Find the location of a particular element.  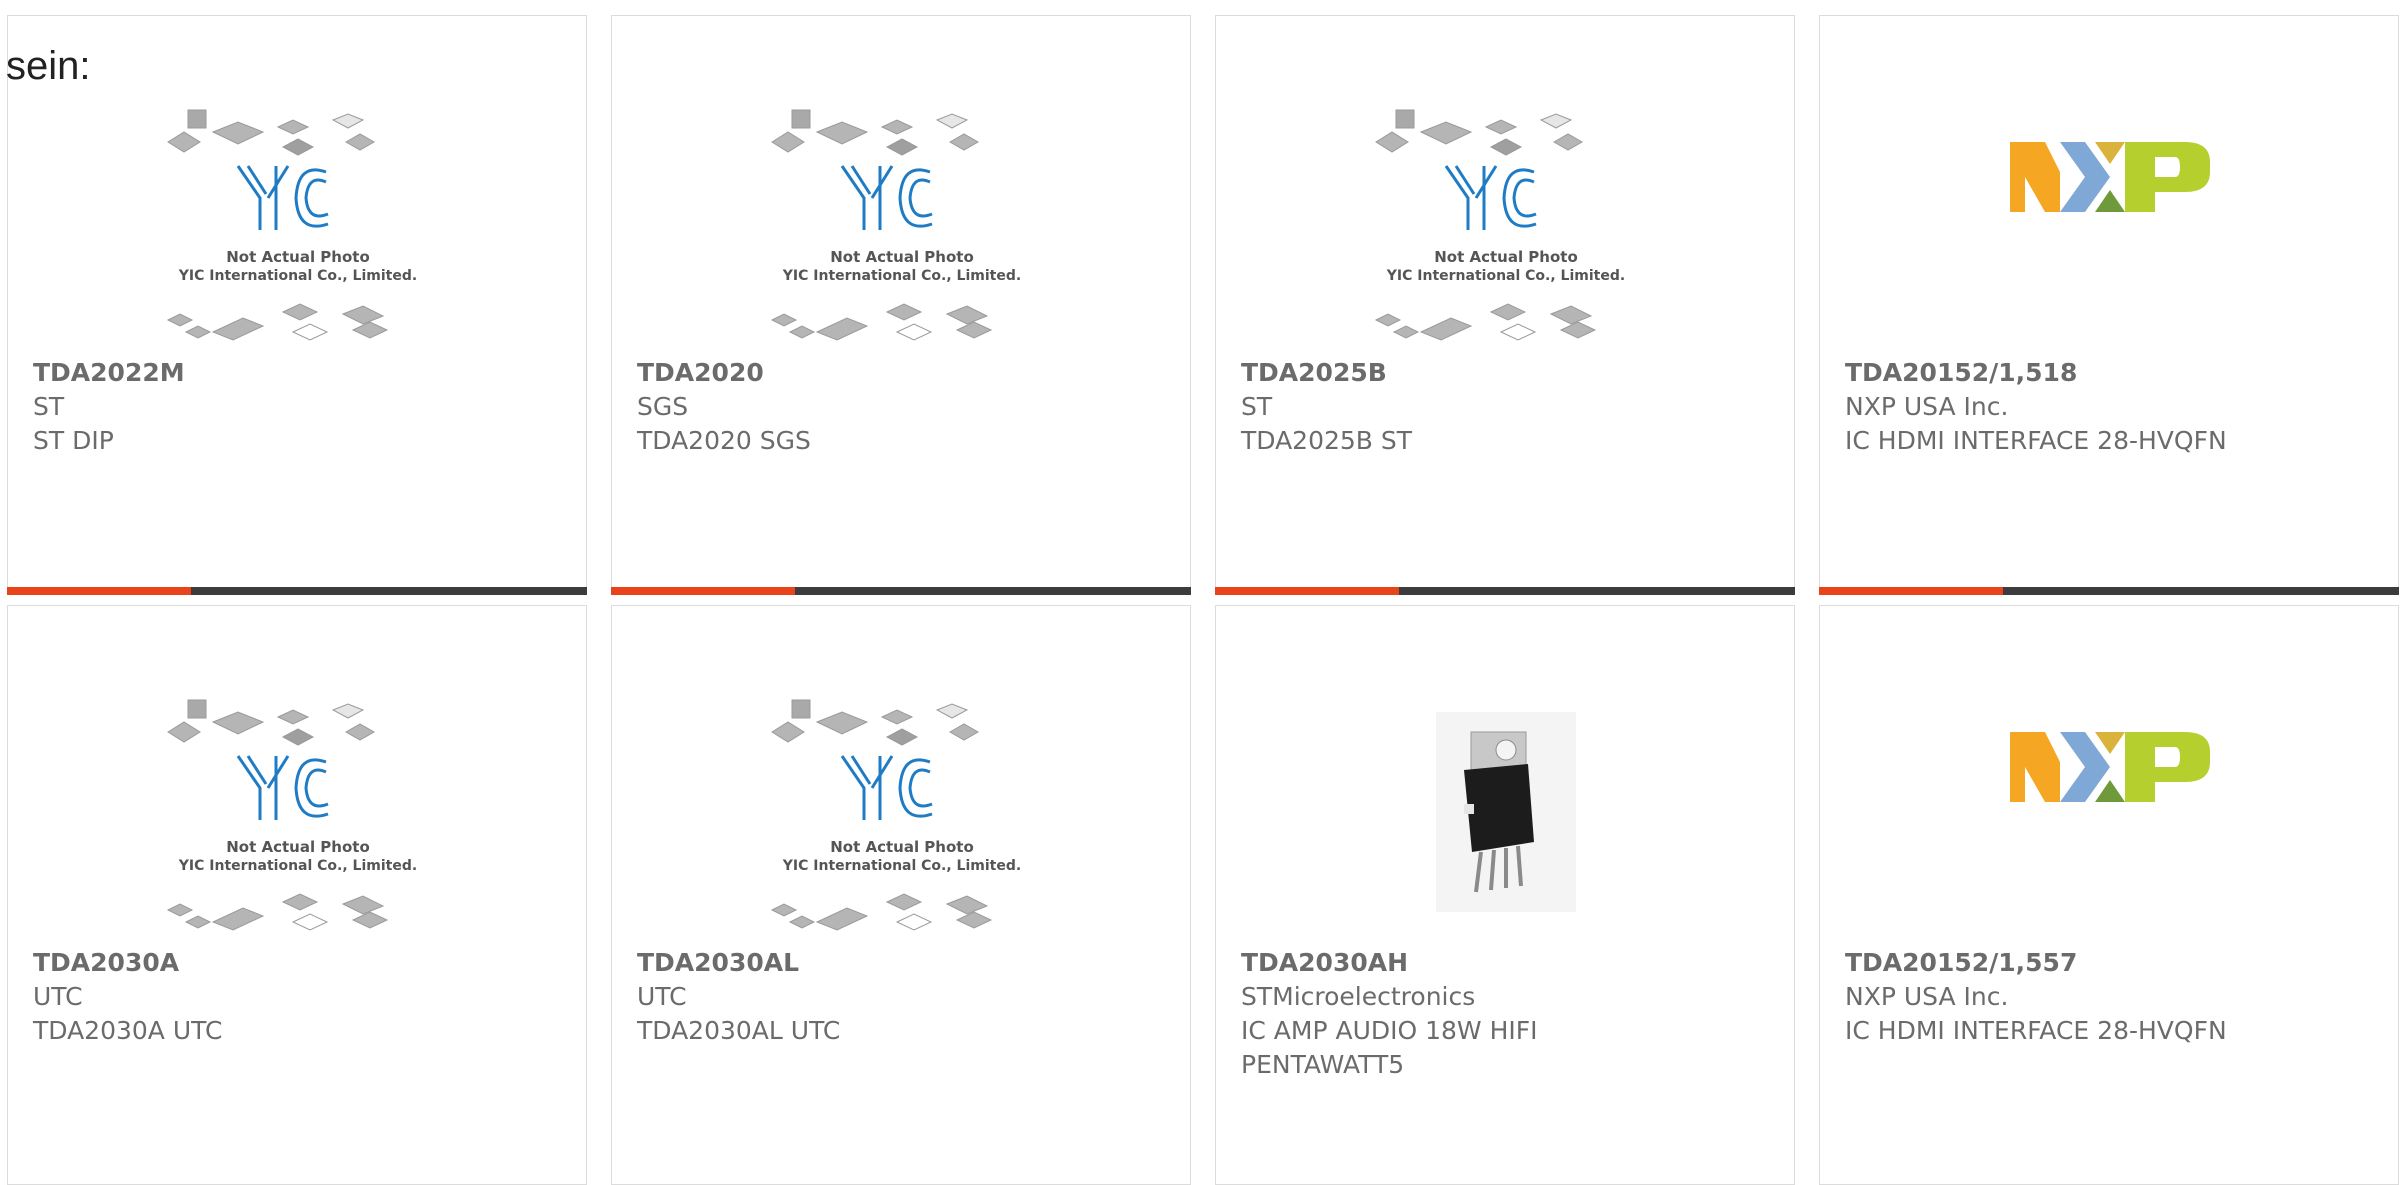

product-image-to220-chip is located at coordinates (1506, 819).